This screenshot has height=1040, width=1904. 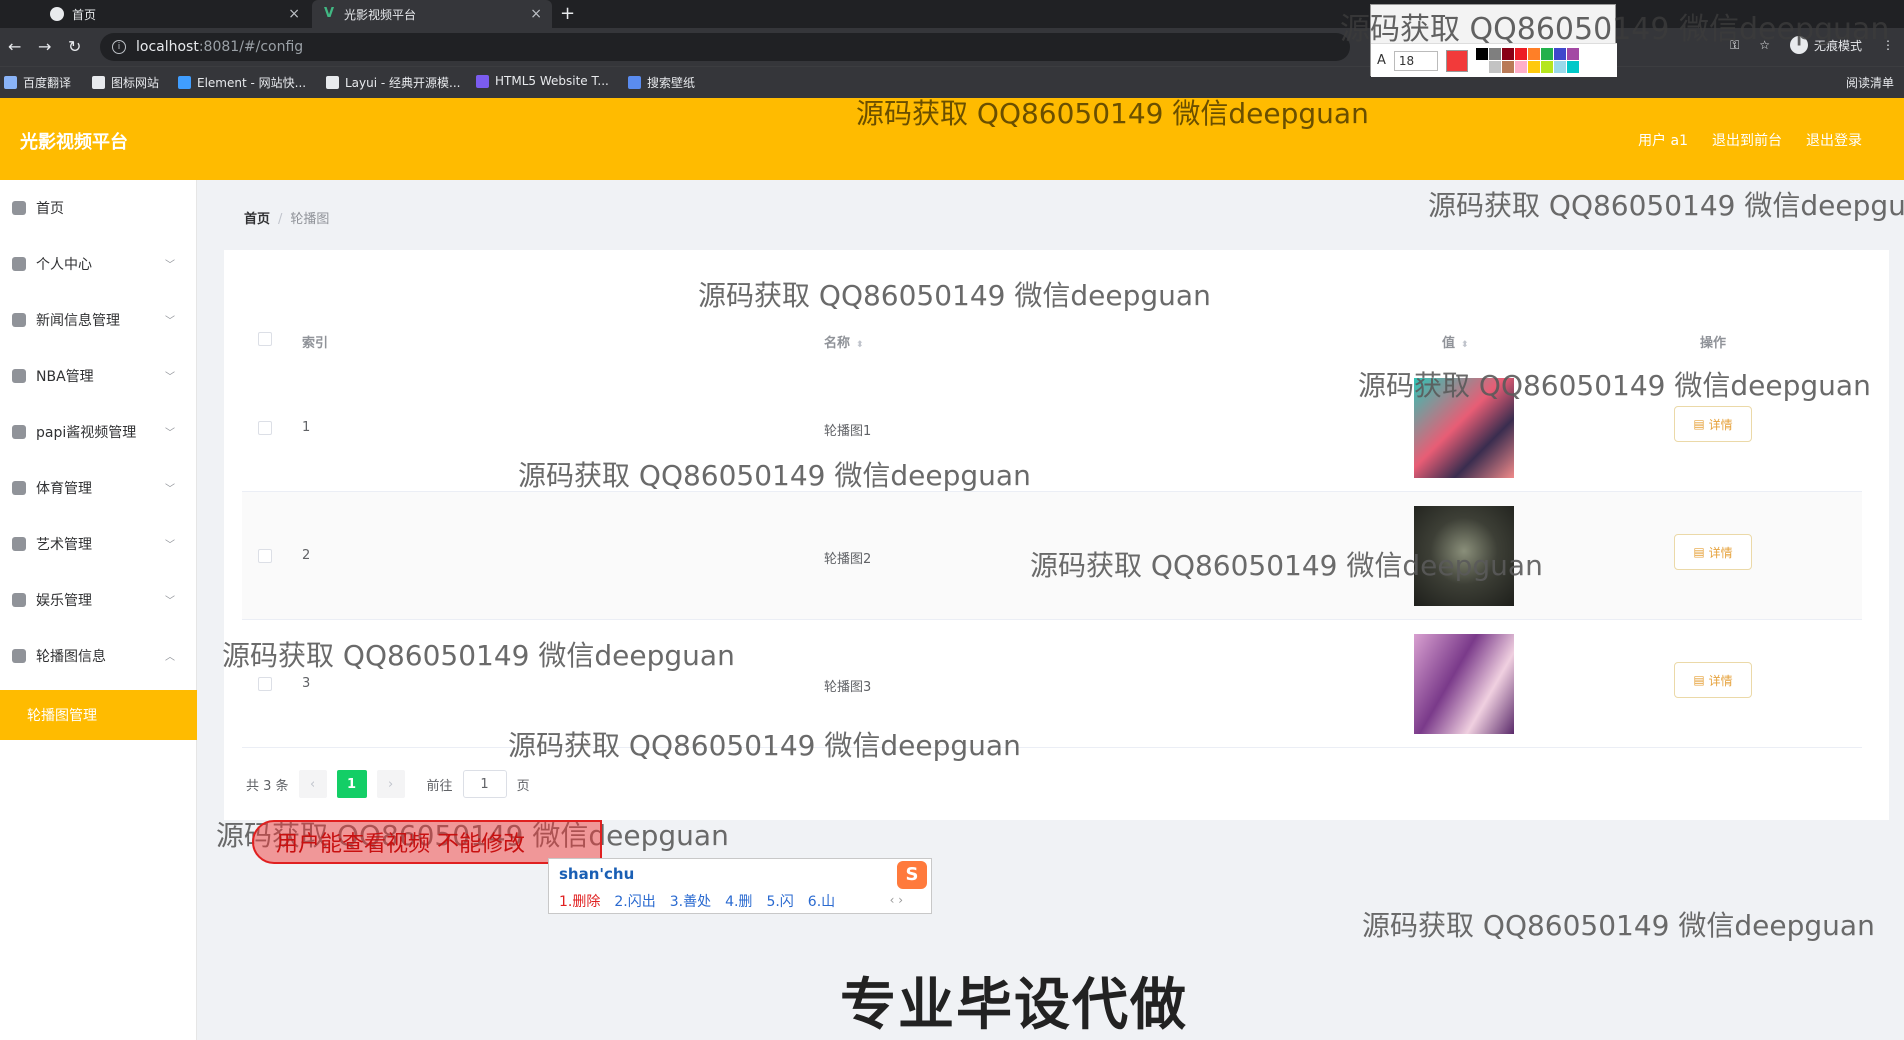 I want to click on back-arrow-icon: ←, so click(x=14, y=46).